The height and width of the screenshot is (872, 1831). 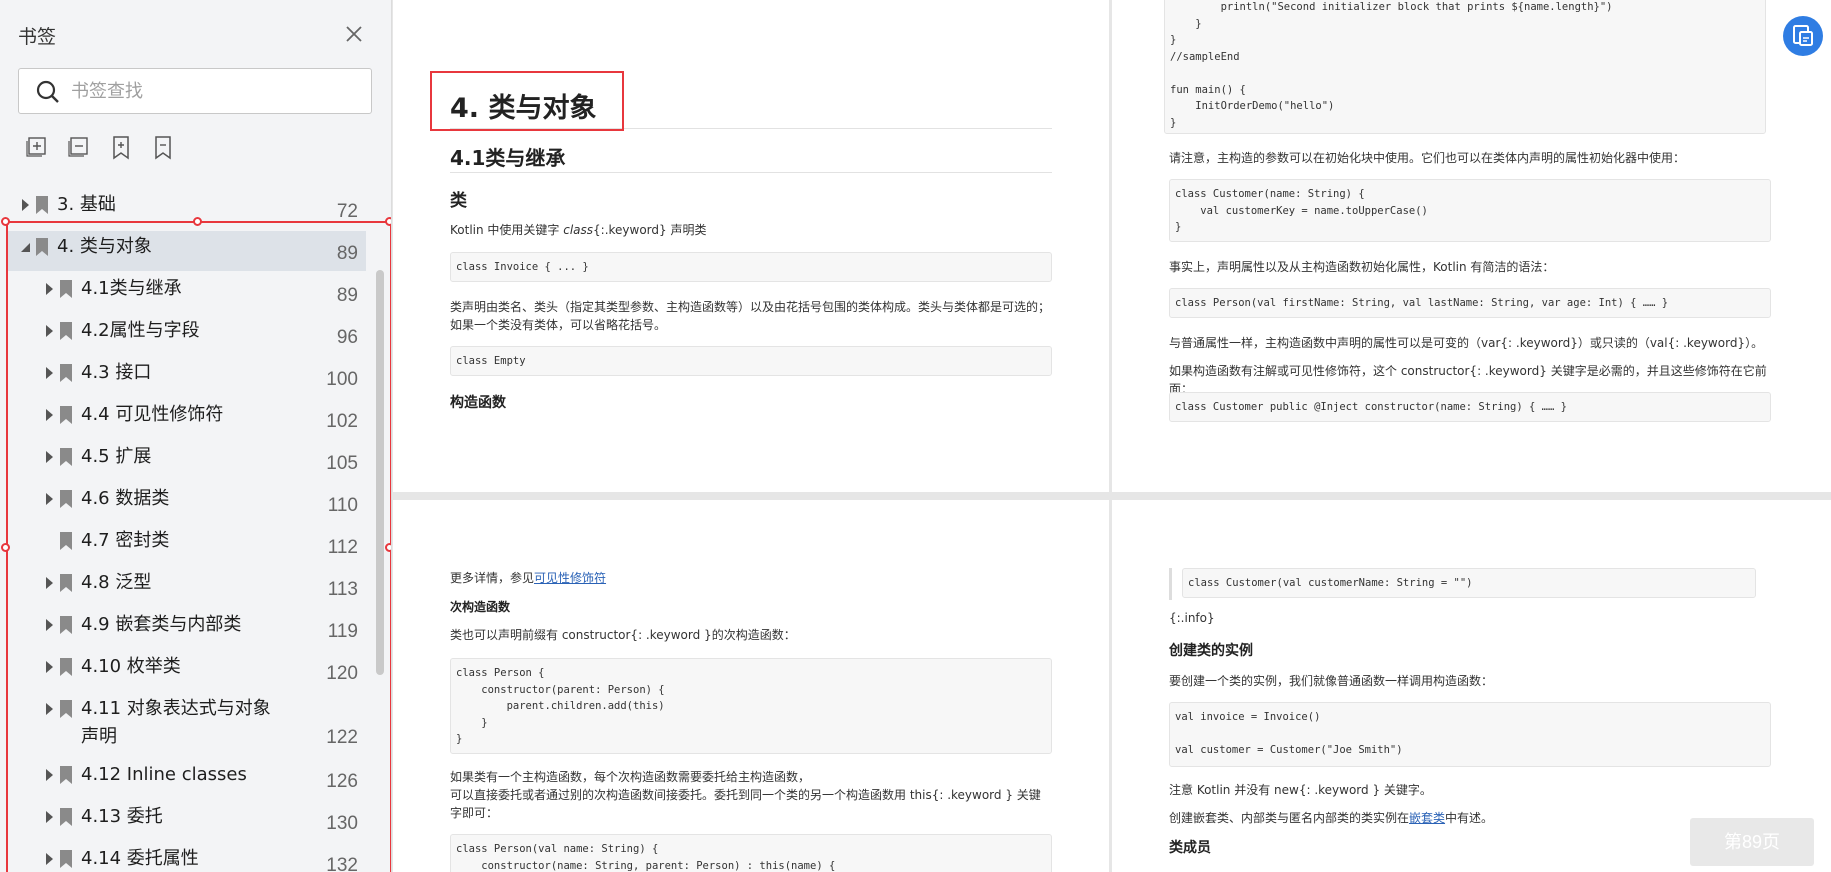 What do you see at coordinates (1289, 818) in the screenshot?
I see `text-run: 创建嵌套类、内部类与匿名内部类的类实例在` at bounding box center [1289, 818].